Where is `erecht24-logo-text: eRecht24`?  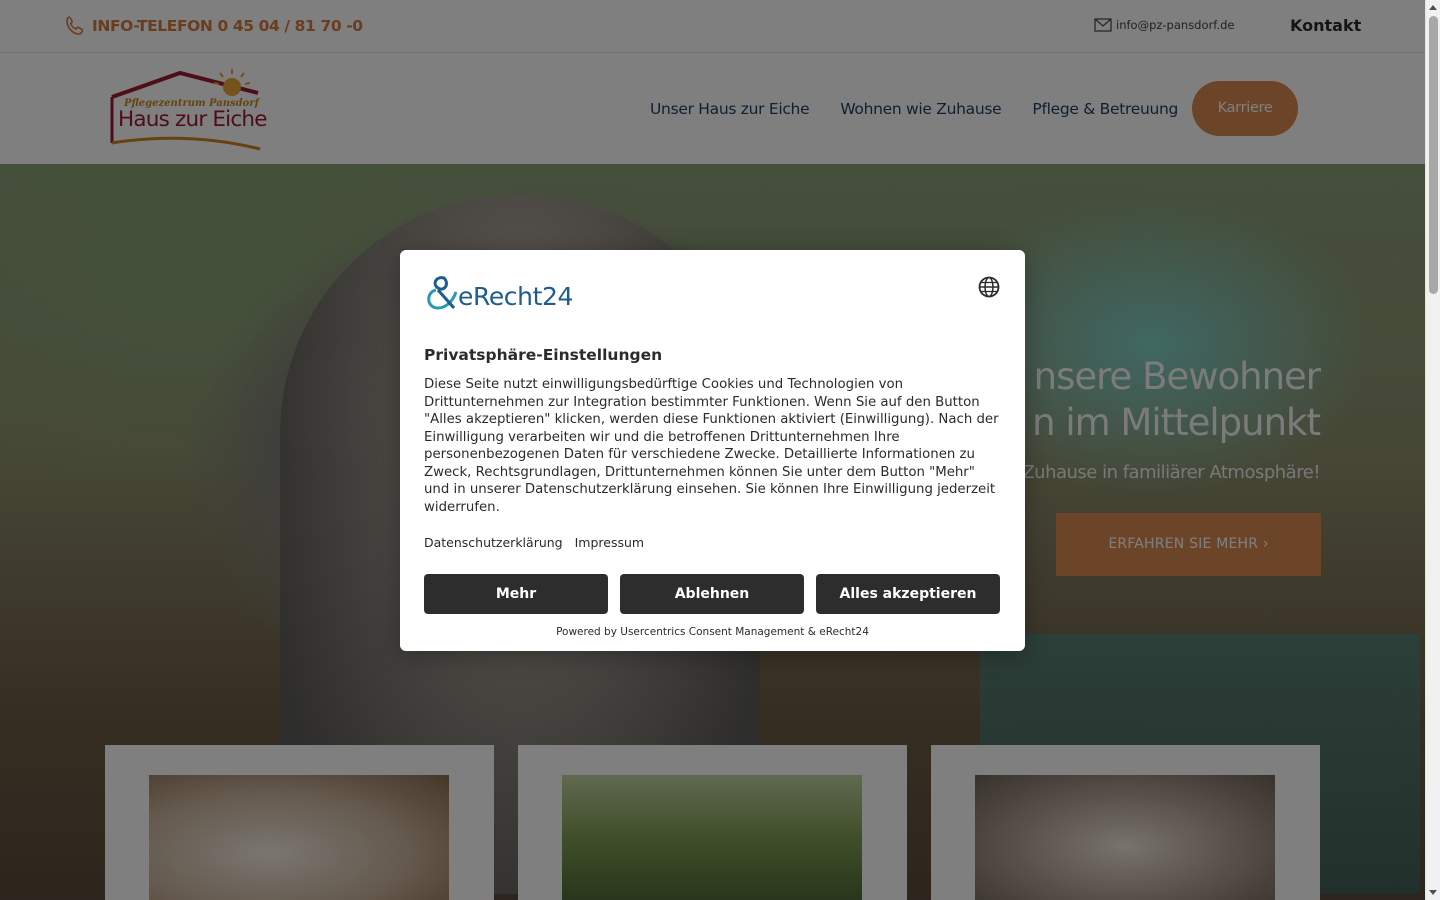 erecht24-logo-text: eRecht24 is located at coordinates (516, 296).